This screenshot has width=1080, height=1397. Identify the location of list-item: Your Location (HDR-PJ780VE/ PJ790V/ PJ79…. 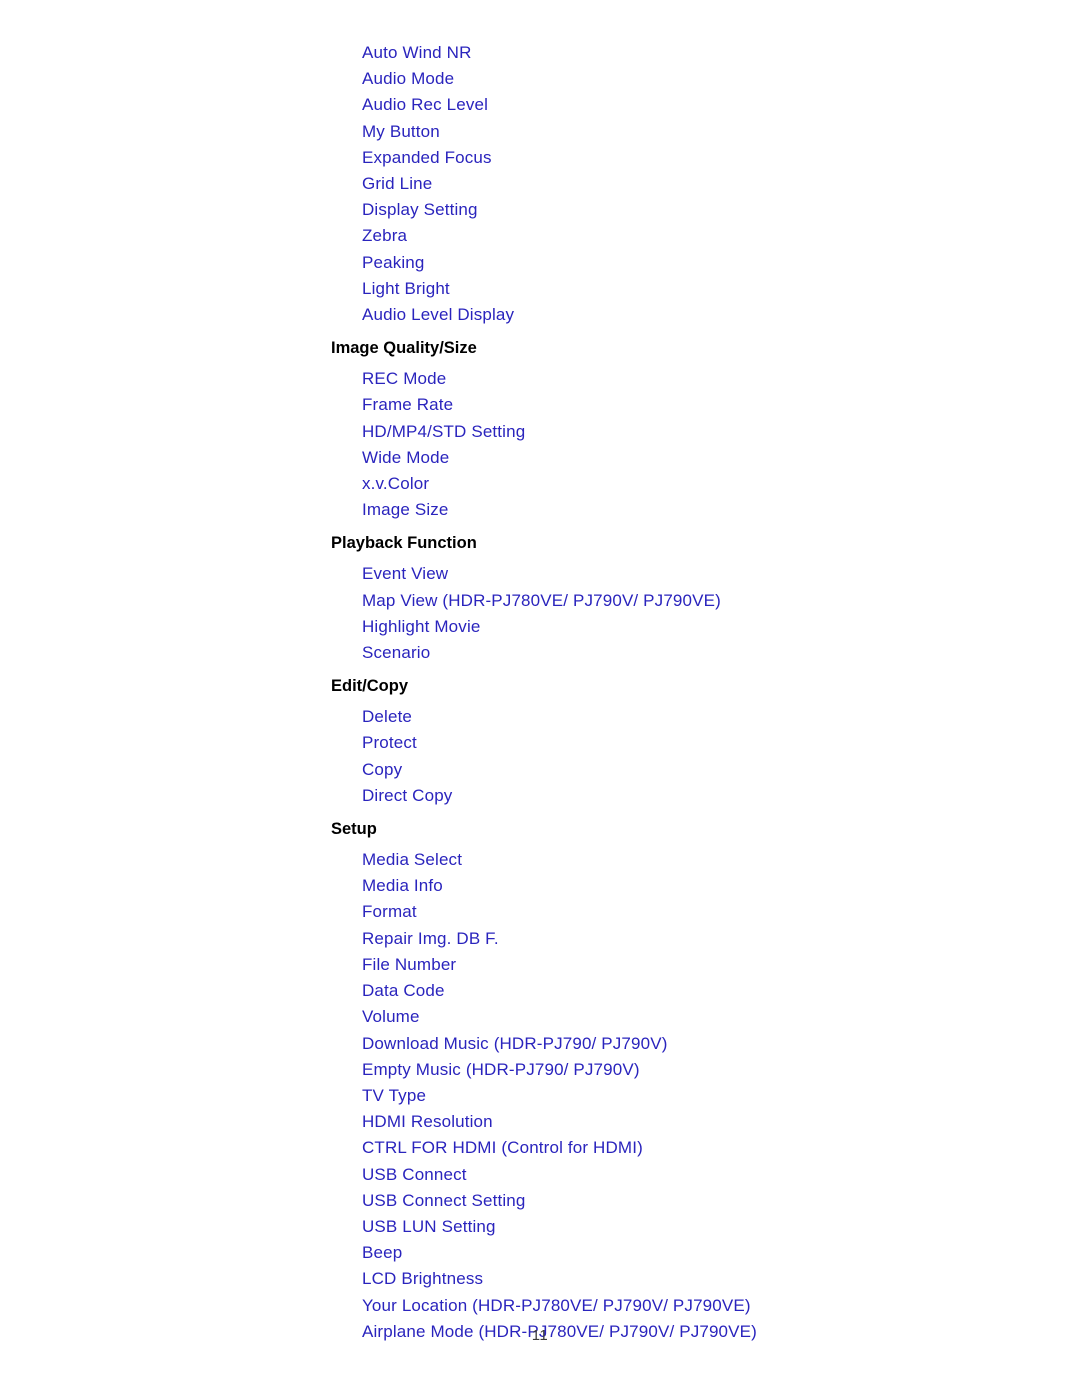
(681, 1306).